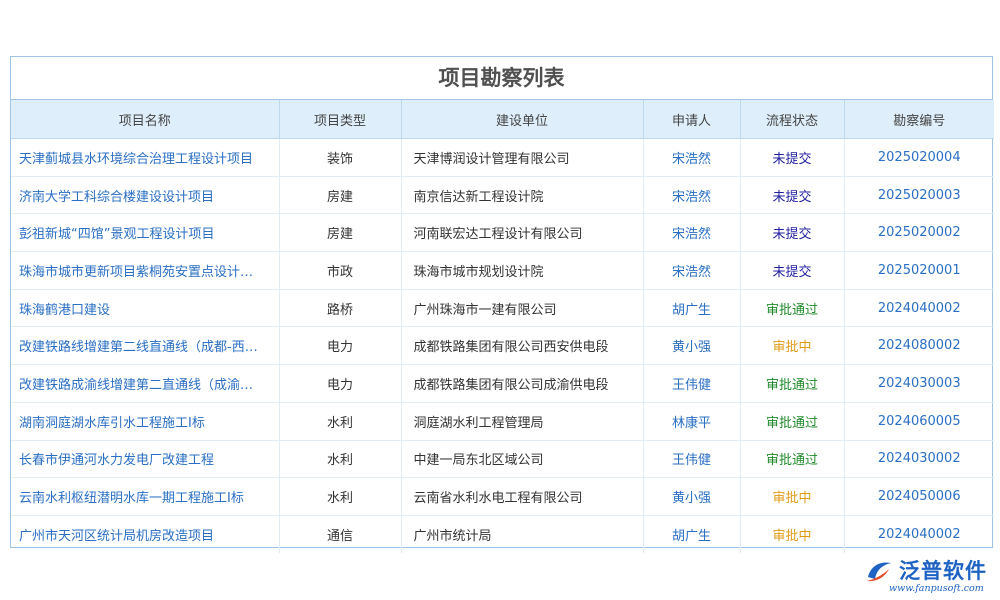 The height and width of the screenshot is (600, 1000). Describe the element at coordinates (145, 195) in the screenshot. I see `project-name-link: 济南大学工科综合楼建设设计项目` at that location.